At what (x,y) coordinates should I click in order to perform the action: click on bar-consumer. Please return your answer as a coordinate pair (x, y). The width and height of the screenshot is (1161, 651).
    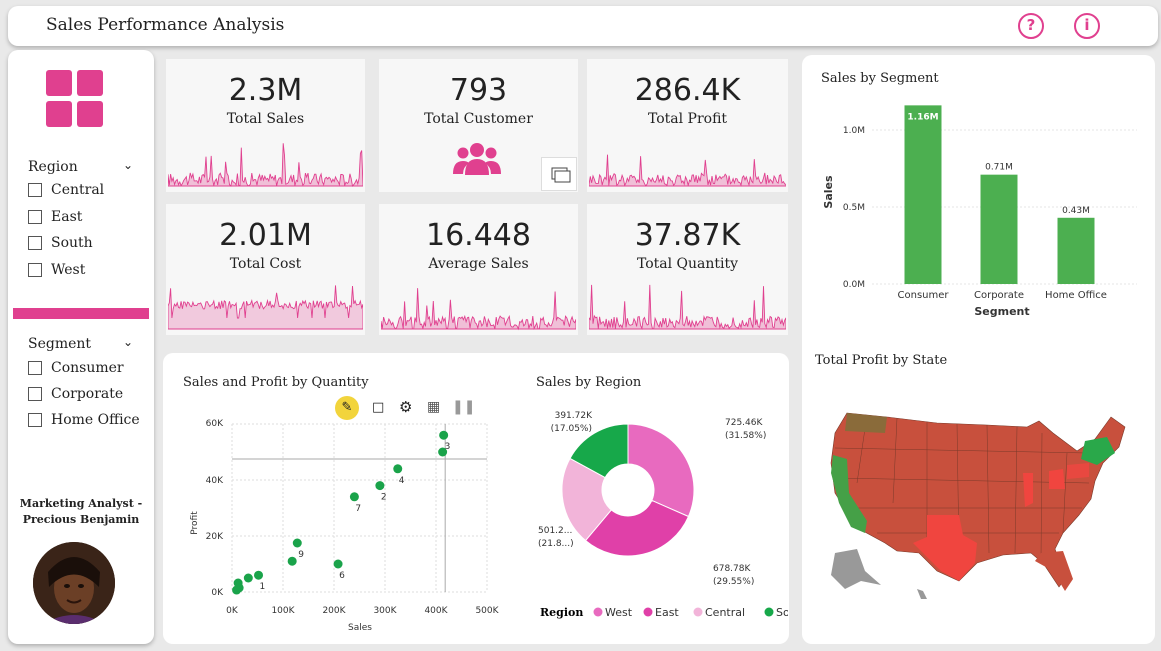
    Looking at the image, I should click on (923, 194).